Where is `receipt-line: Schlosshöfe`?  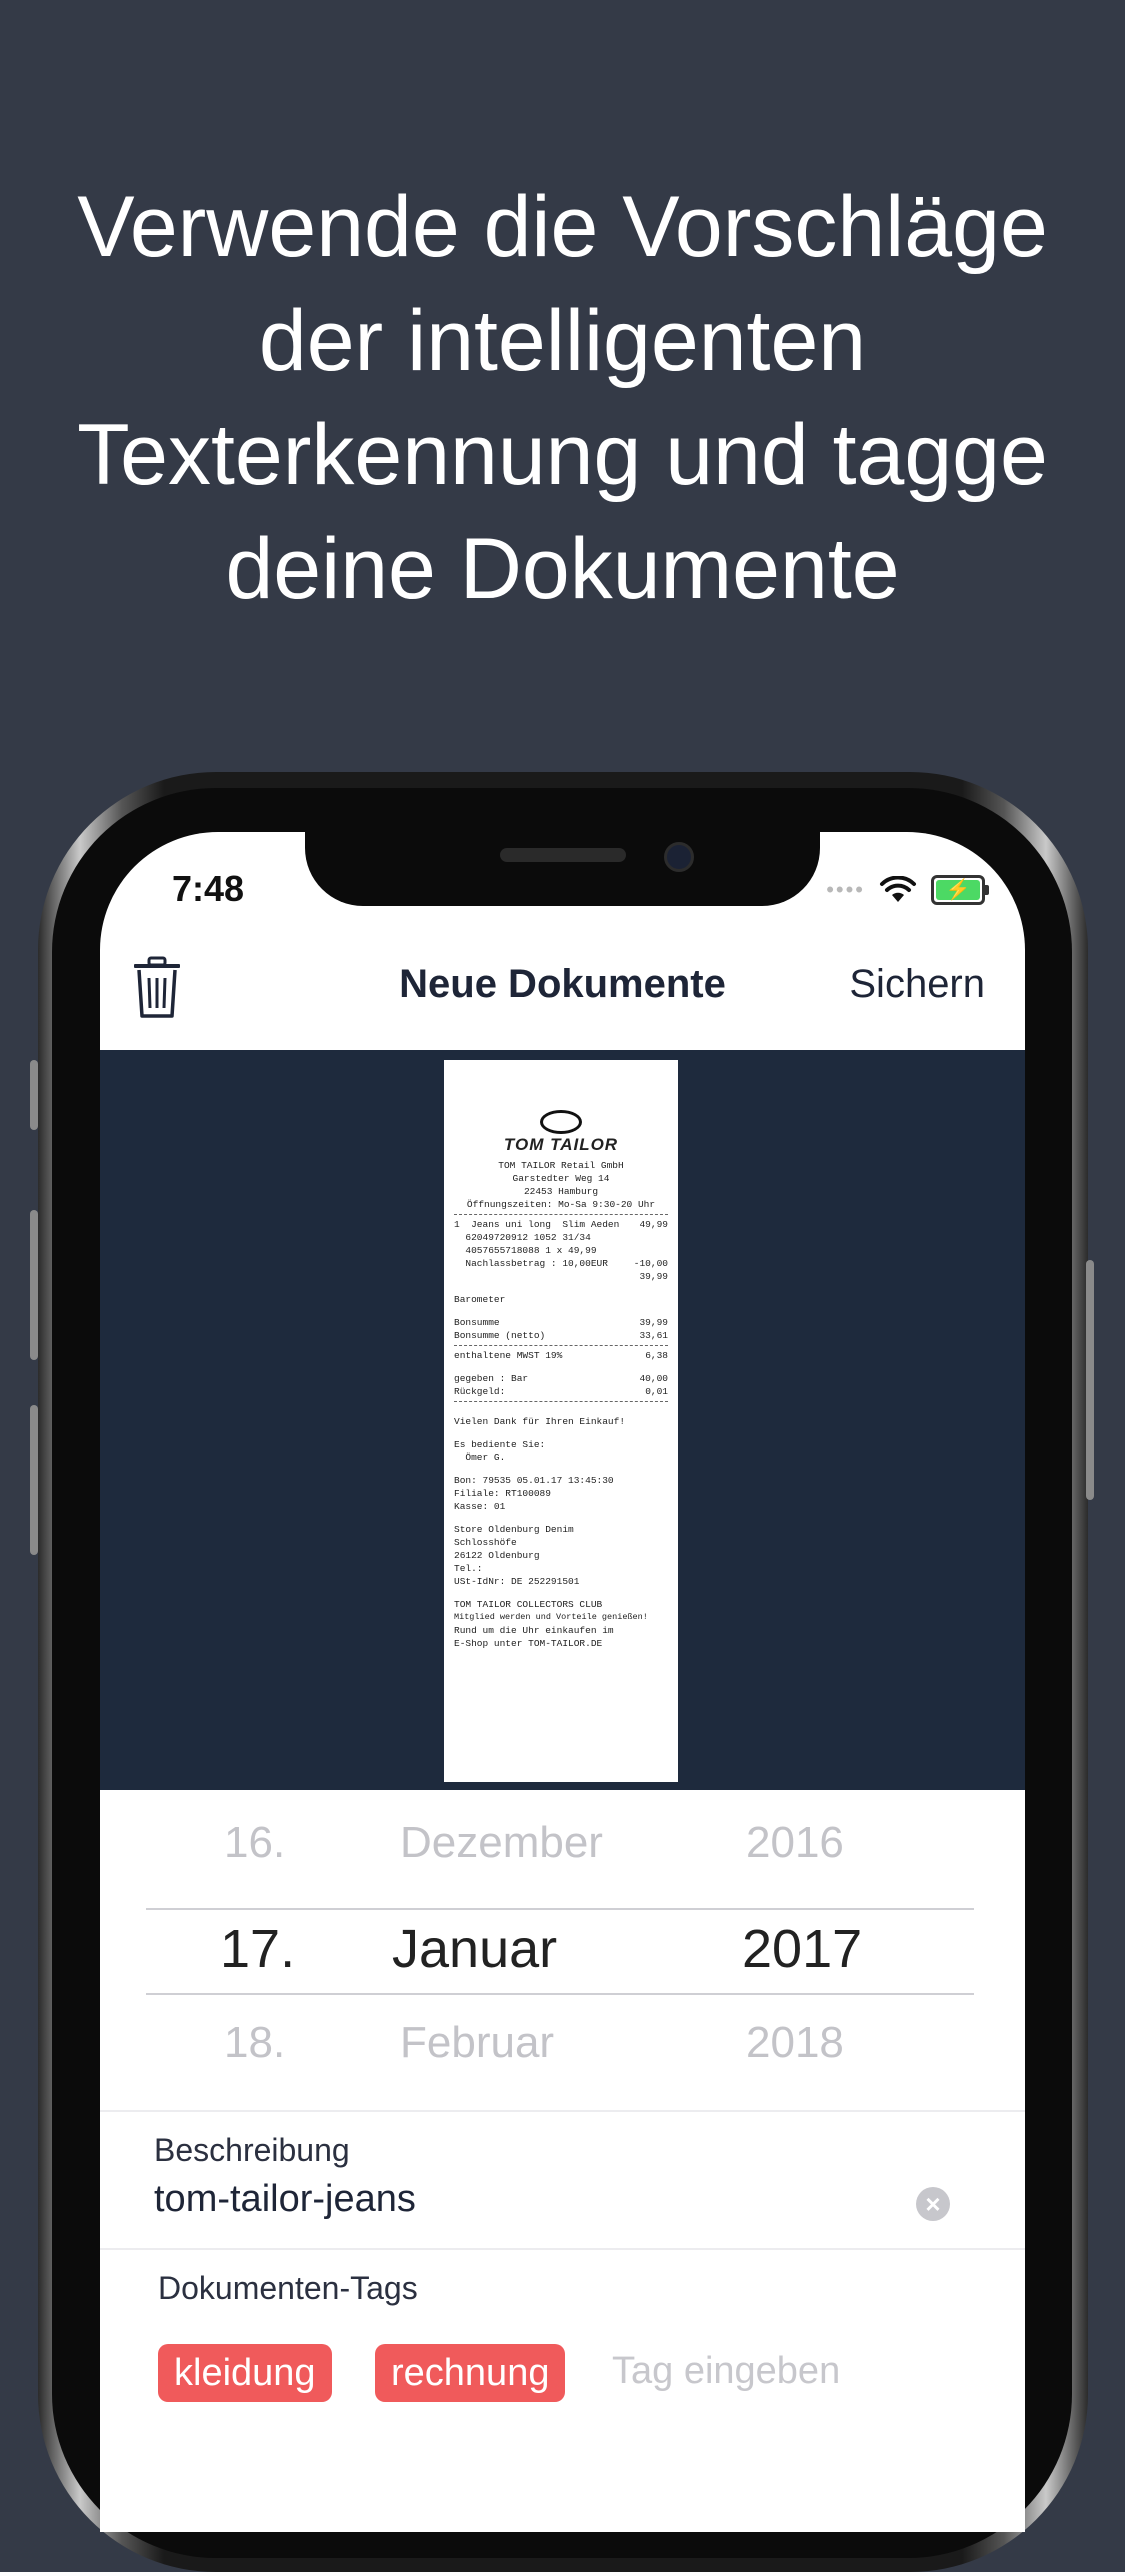 receipt-line: Schlosshöfe is located at coordinates (485, 1542).